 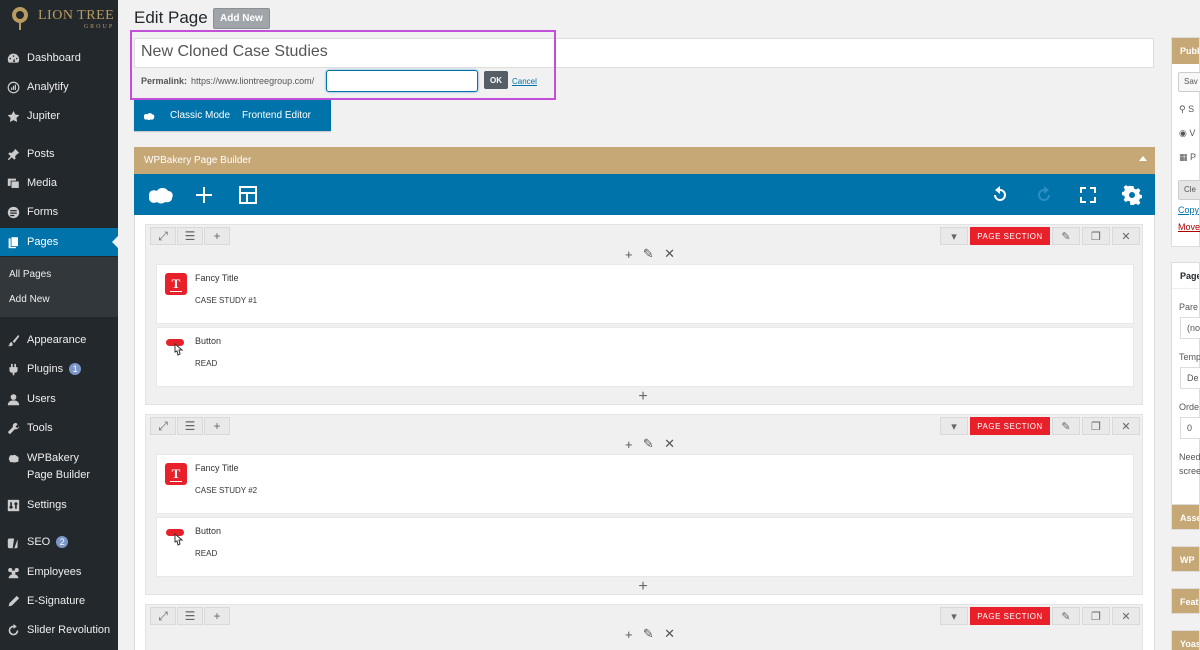 I want to click on sidebar-item-seo: SEO 2, so click(x=59, y=542).